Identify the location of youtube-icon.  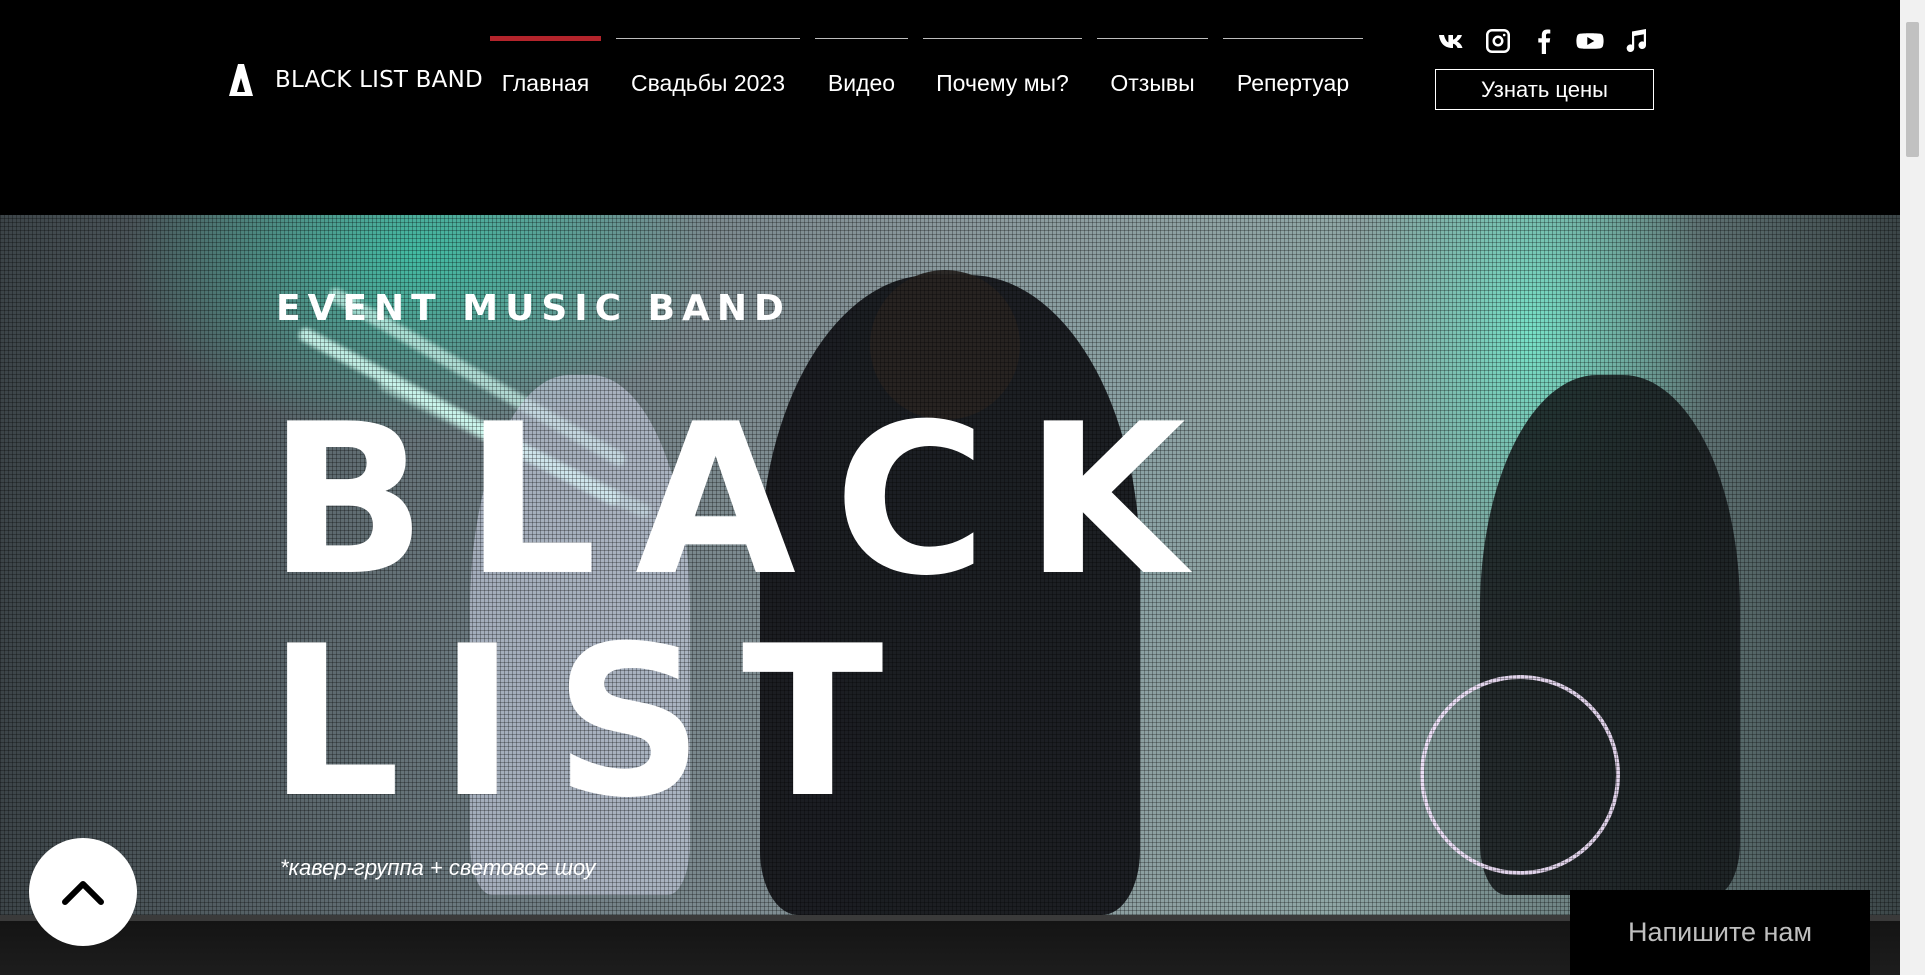
(1590, 41).